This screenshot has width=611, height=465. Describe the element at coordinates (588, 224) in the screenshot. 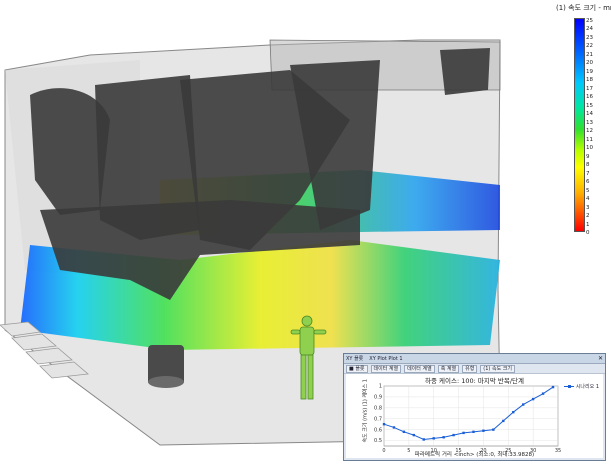

I see `legend-tick: 1` at that location.